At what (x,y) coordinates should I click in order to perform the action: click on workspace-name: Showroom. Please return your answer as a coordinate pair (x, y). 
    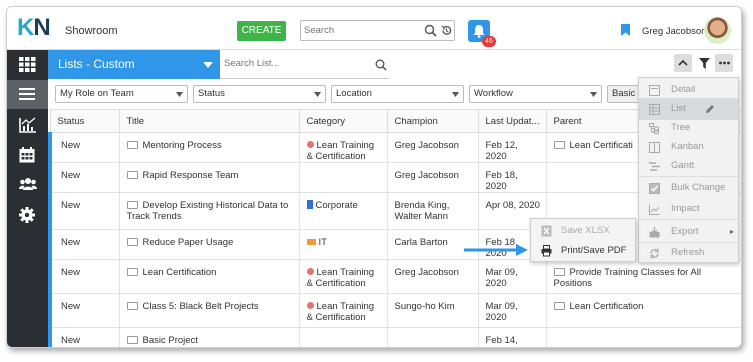
    Looking at the image, I should click on (91, 31).